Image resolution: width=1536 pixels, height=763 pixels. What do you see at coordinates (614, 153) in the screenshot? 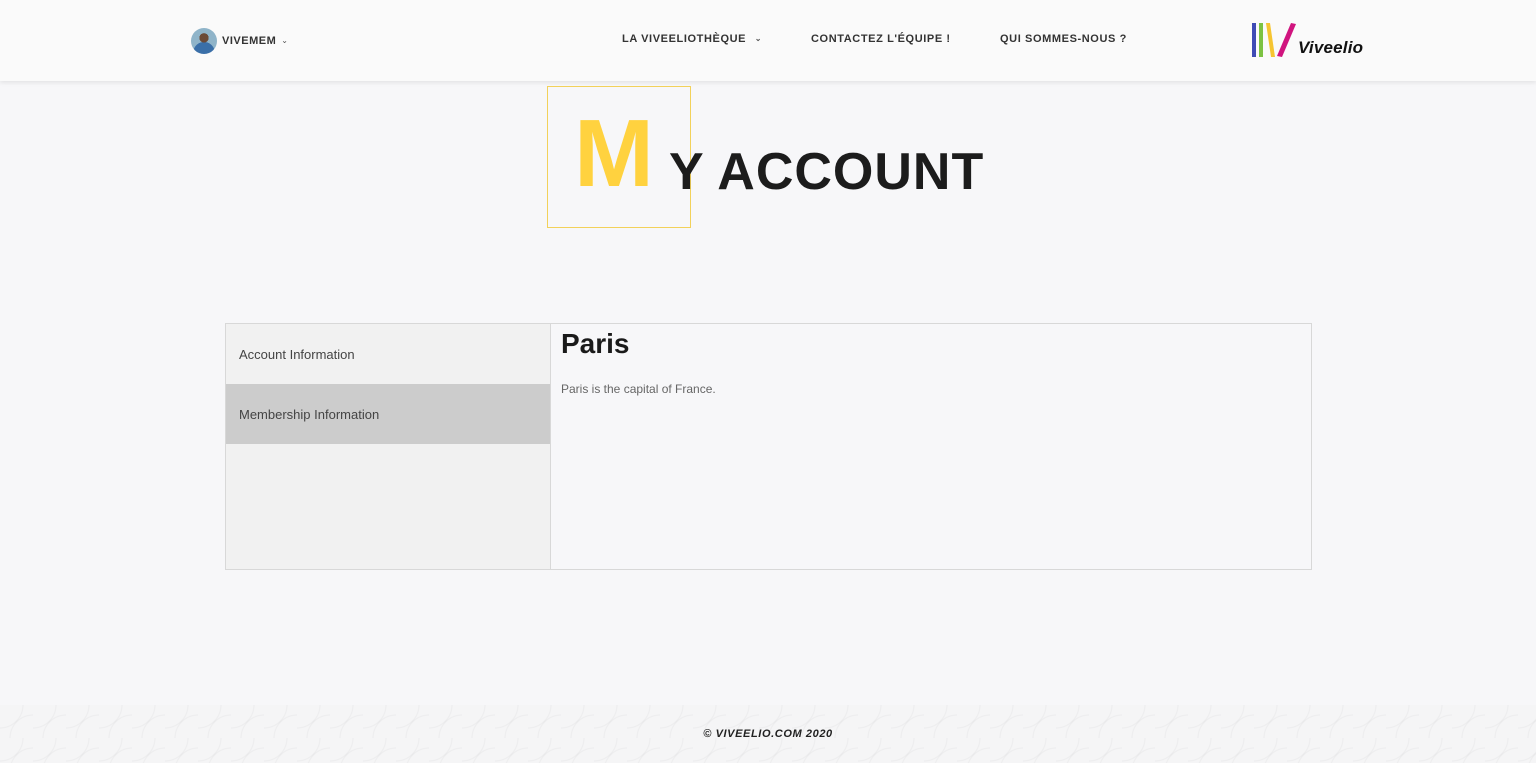
I see `page-title-first-letter: M` at bounding box center [614, 153].